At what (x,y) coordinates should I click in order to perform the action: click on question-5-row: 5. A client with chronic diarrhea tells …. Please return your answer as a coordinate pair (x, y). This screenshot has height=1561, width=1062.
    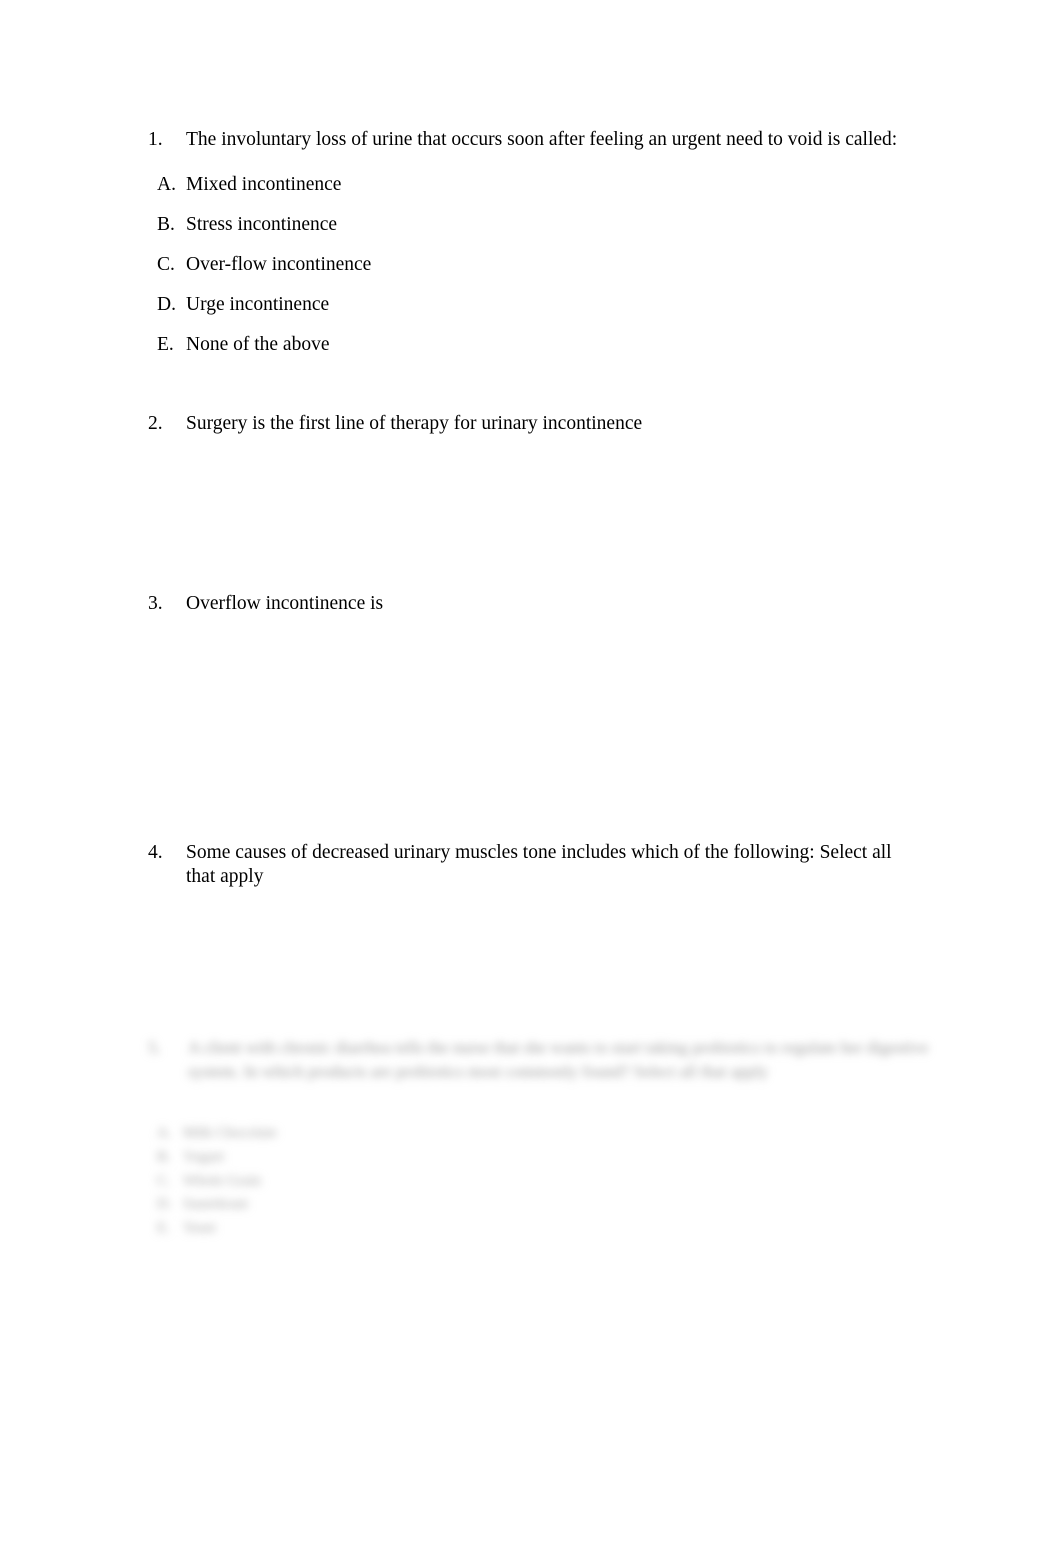
    Looking at the image, I should click on (548, 1059).